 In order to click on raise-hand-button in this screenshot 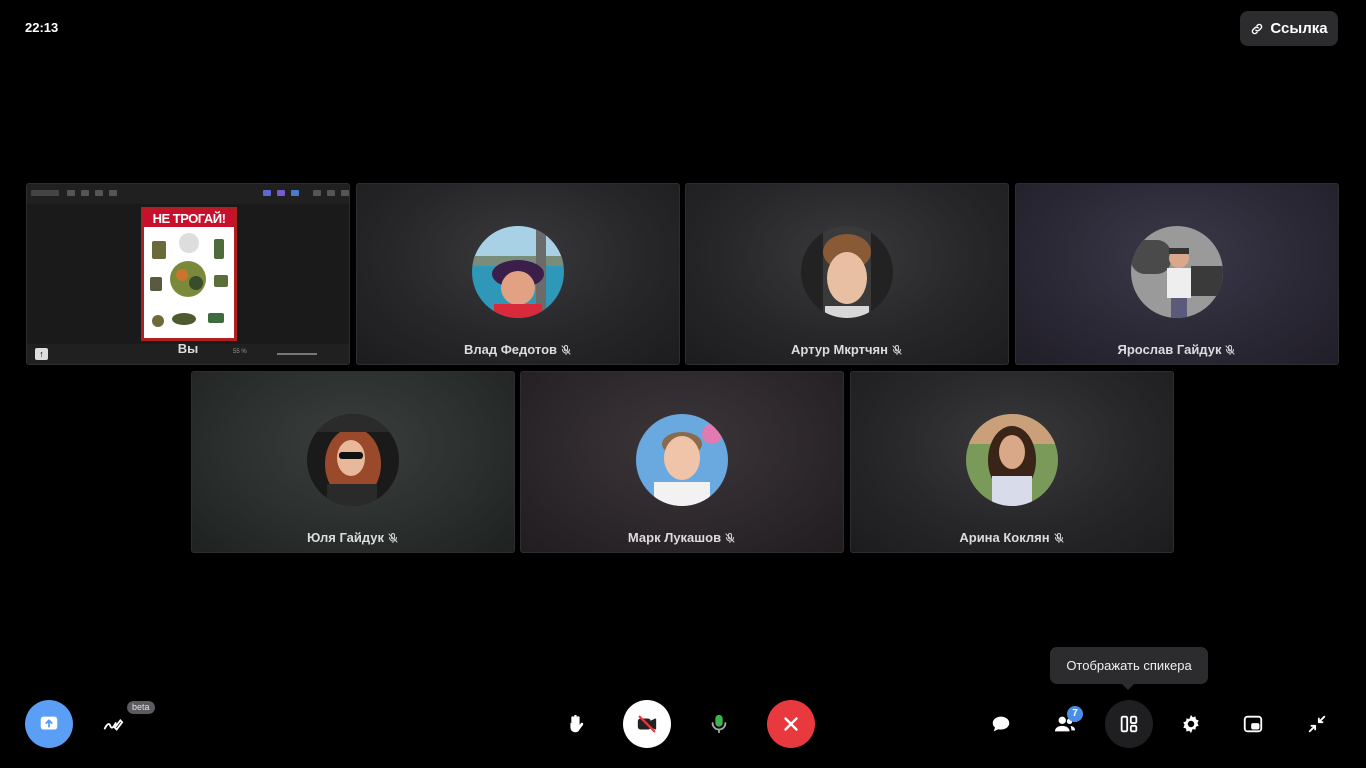, I will do `click(575, 724)`.